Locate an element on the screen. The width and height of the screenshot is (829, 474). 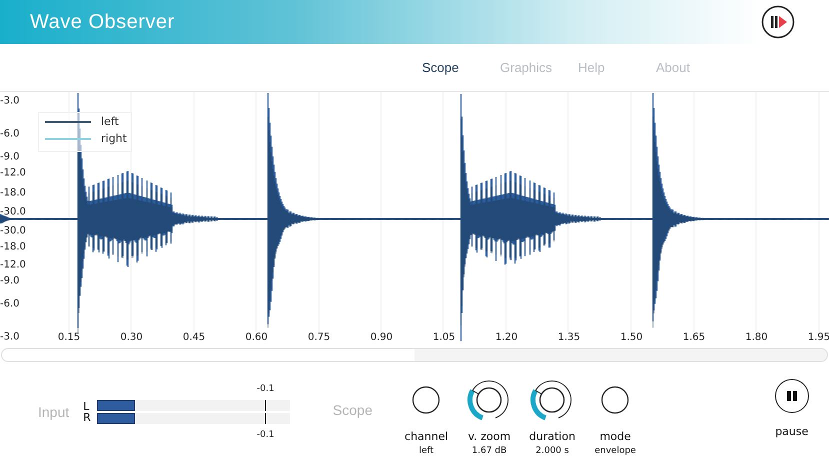
x-axis-label: 0.60 is located at coordinates (256, 337).